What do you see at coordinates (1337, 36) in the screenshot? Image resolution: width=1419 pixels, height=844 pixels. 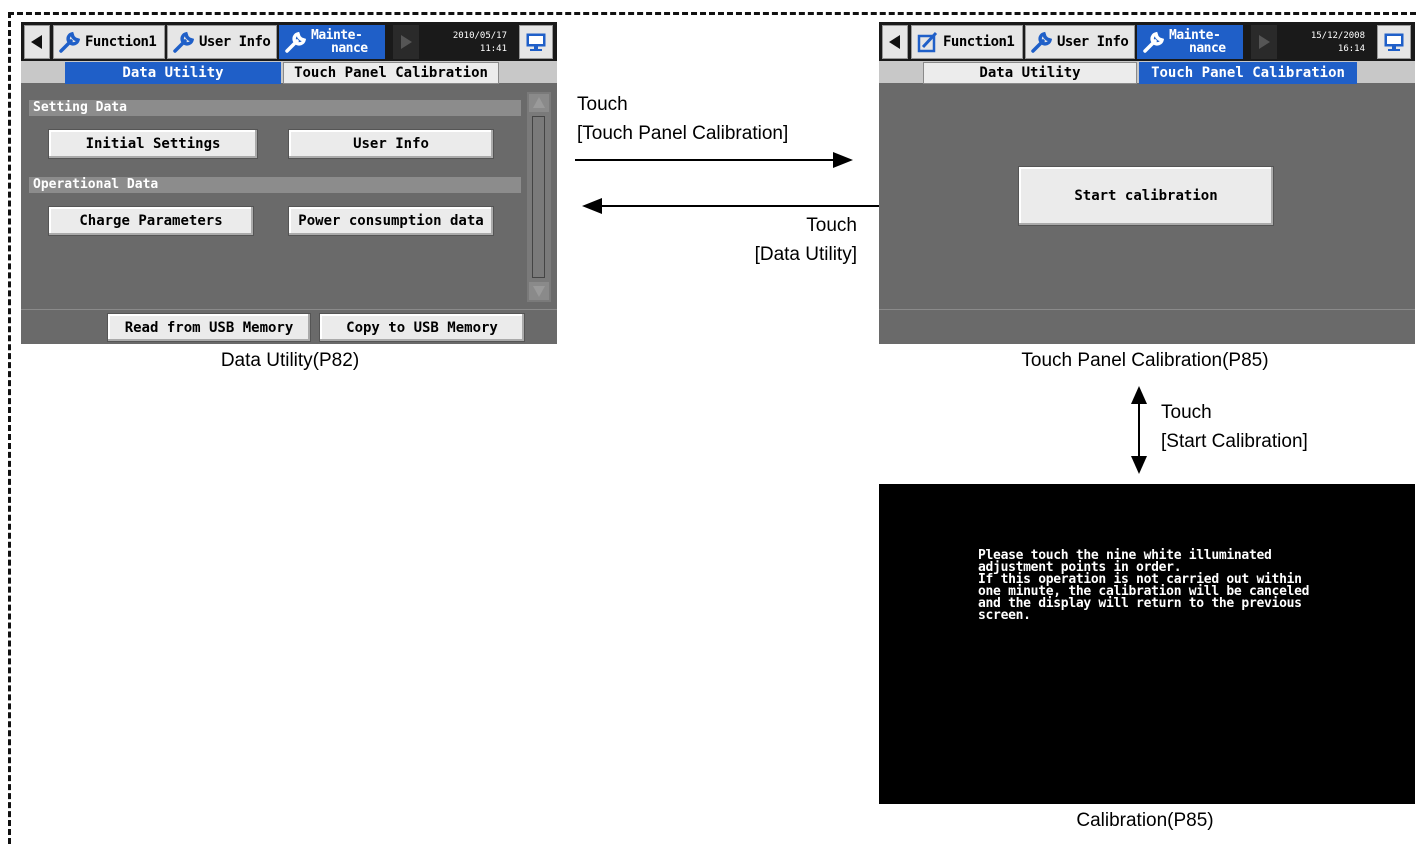 I see `clock-date: 15/12/2008` at bounding box center [1337, 36].